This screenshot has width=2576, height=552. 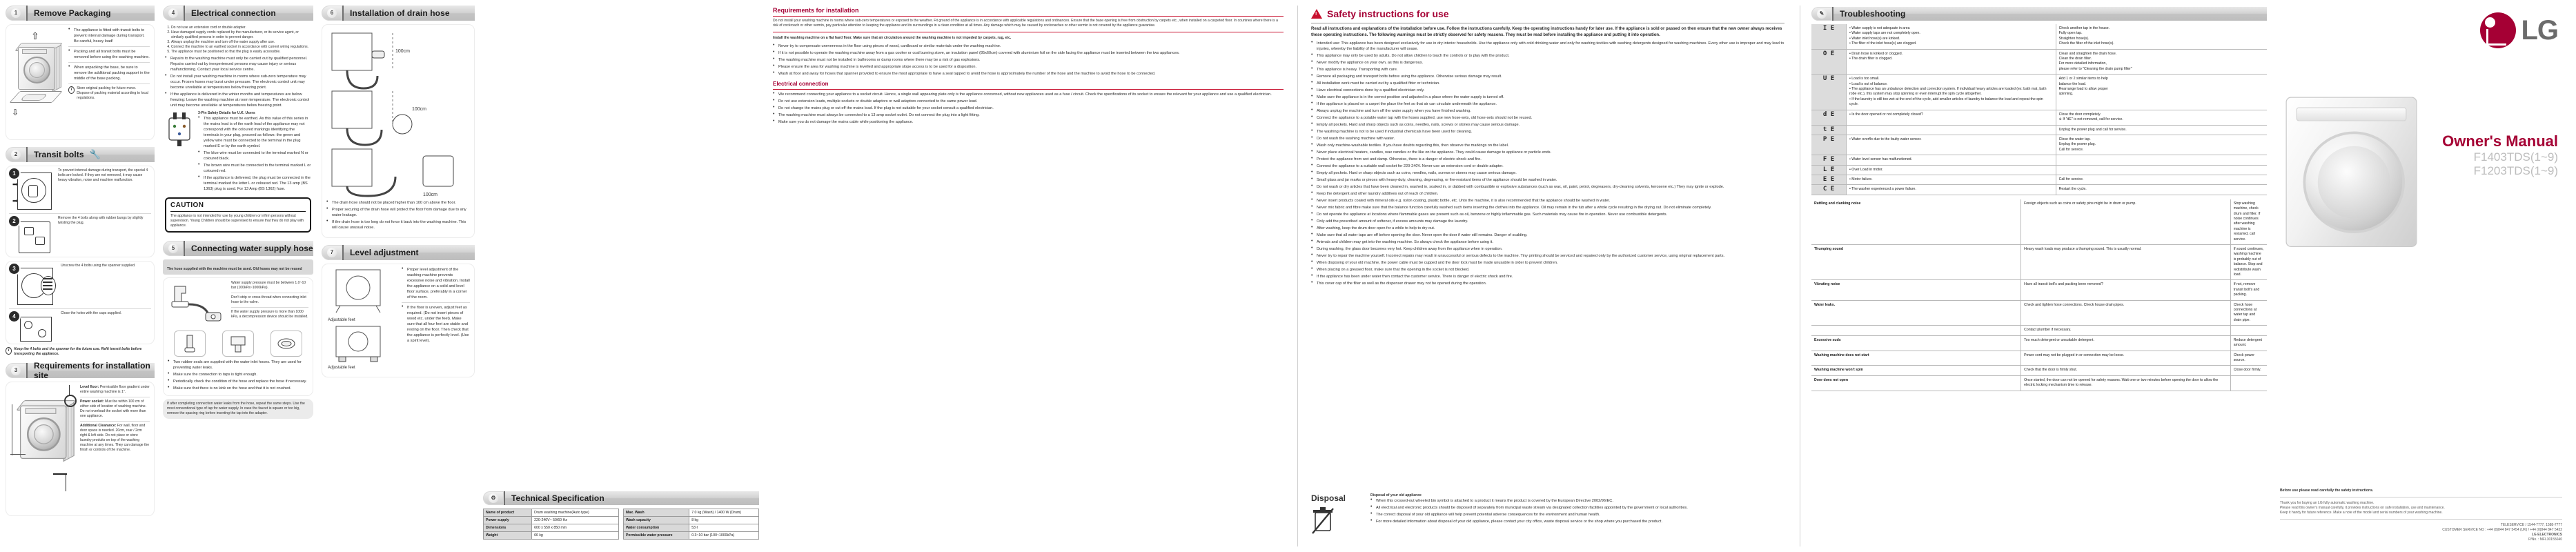 What do you see at coordinates (34, 326) in the screenshot?
I see `transit-bolt-step-4-illustration: 4` at bounding box center [34, 326].